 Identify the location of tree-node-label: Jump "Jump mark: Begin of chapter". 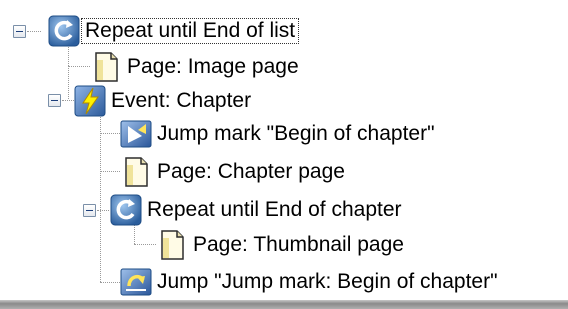
(327, 281).